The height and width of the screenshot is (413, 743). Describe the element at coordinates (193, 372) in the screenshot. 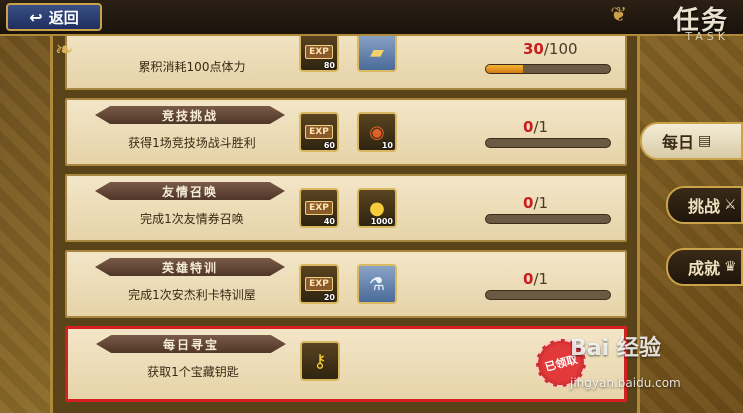

I see `task-description: 获取1个宝藏钥匙` at that location.